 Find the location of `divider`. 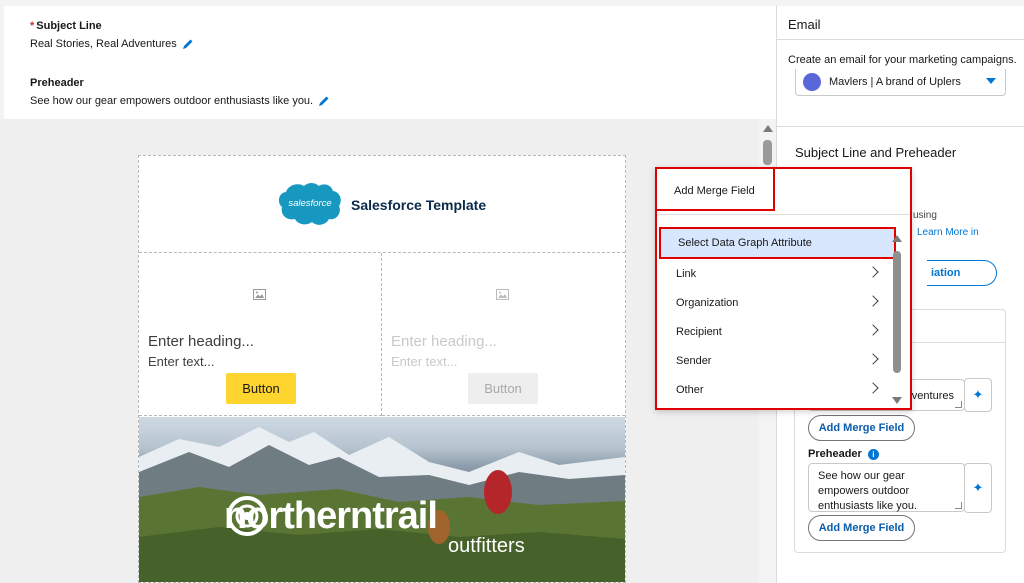

divider is located at coordinates (900, 126).